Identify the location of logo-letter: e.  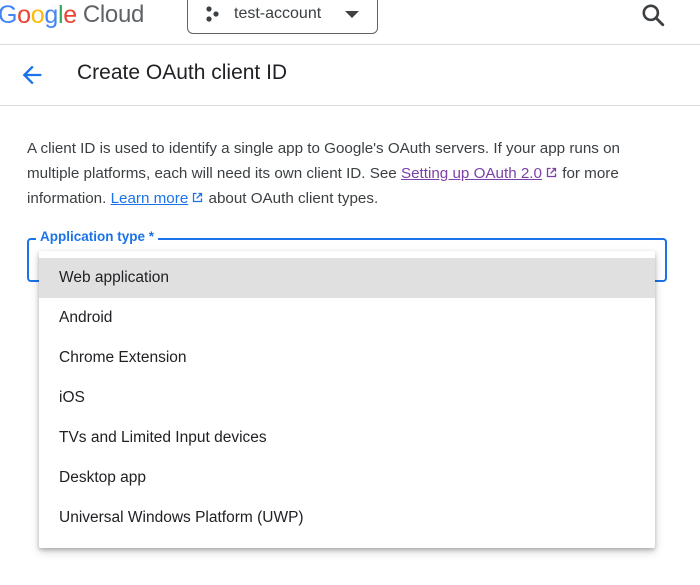
(70, 14).